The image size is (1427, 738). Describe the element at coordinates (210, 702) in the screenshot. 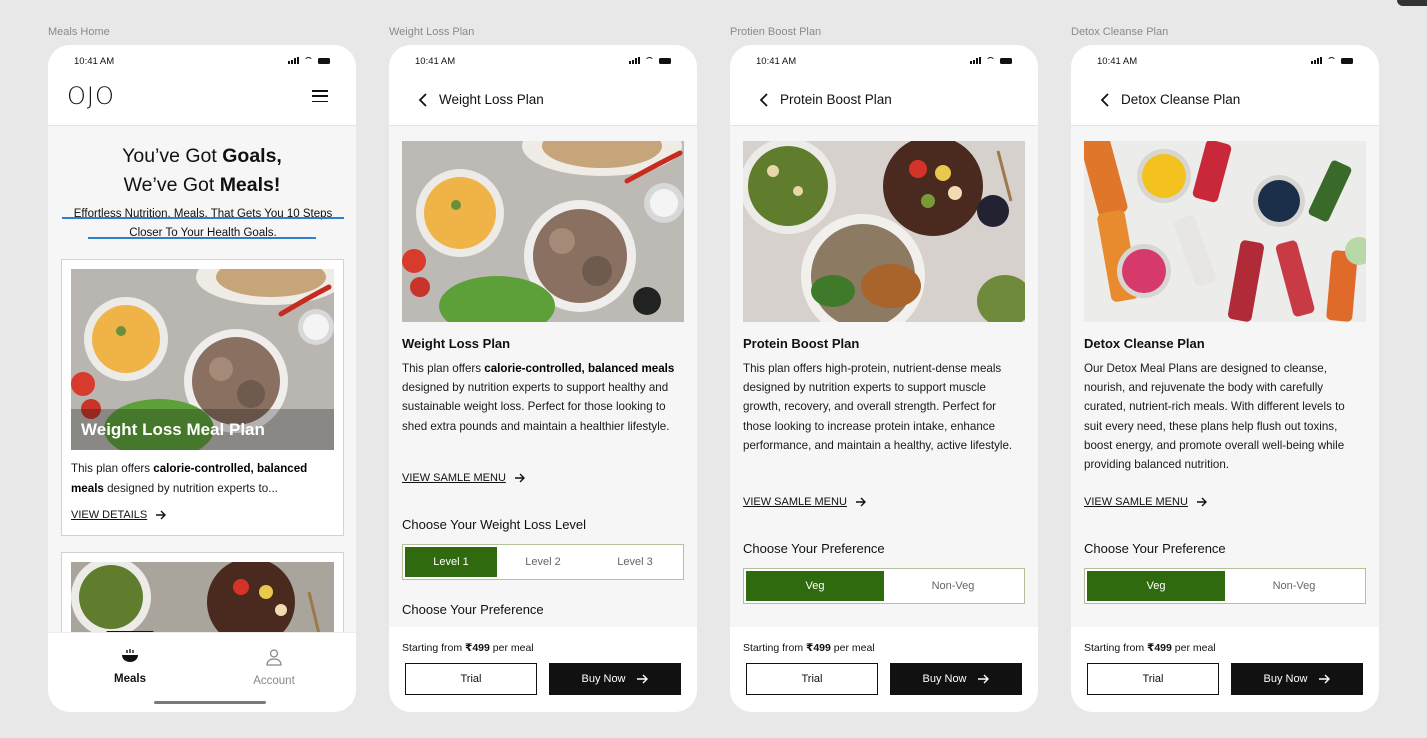

I see `home-indicator` at that location.